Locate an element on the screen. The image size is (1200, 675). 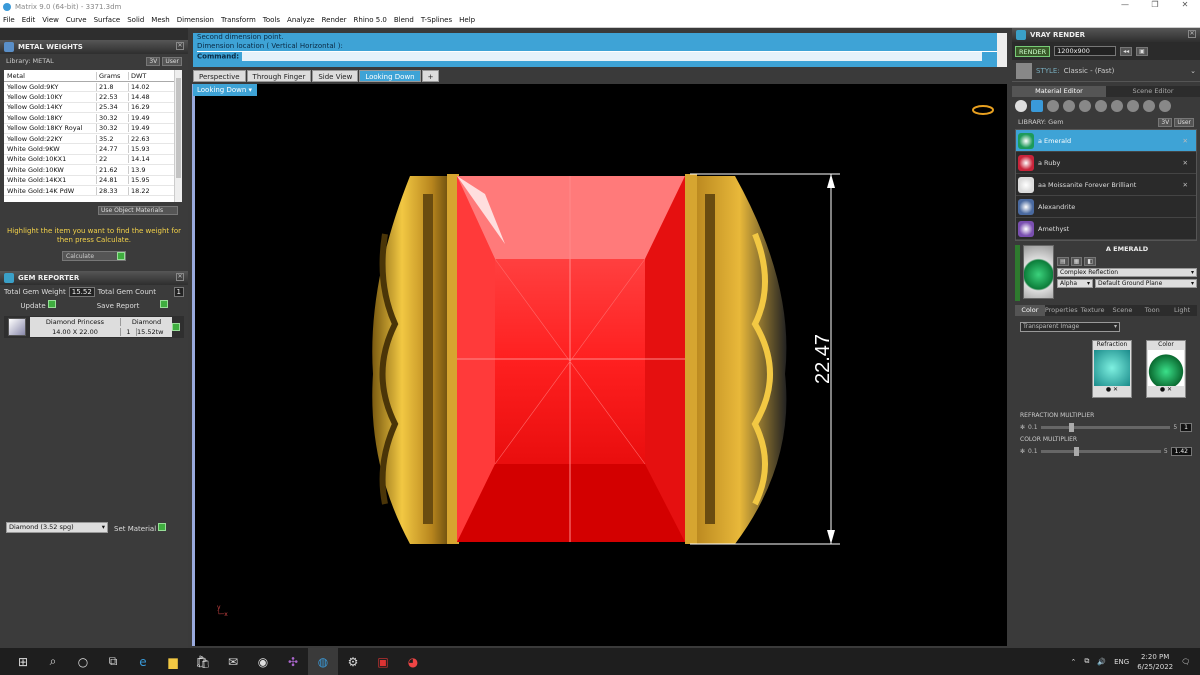
table-row: White Gold:14K PdW 28.33 18.22 is located at coordinates (93, 191).